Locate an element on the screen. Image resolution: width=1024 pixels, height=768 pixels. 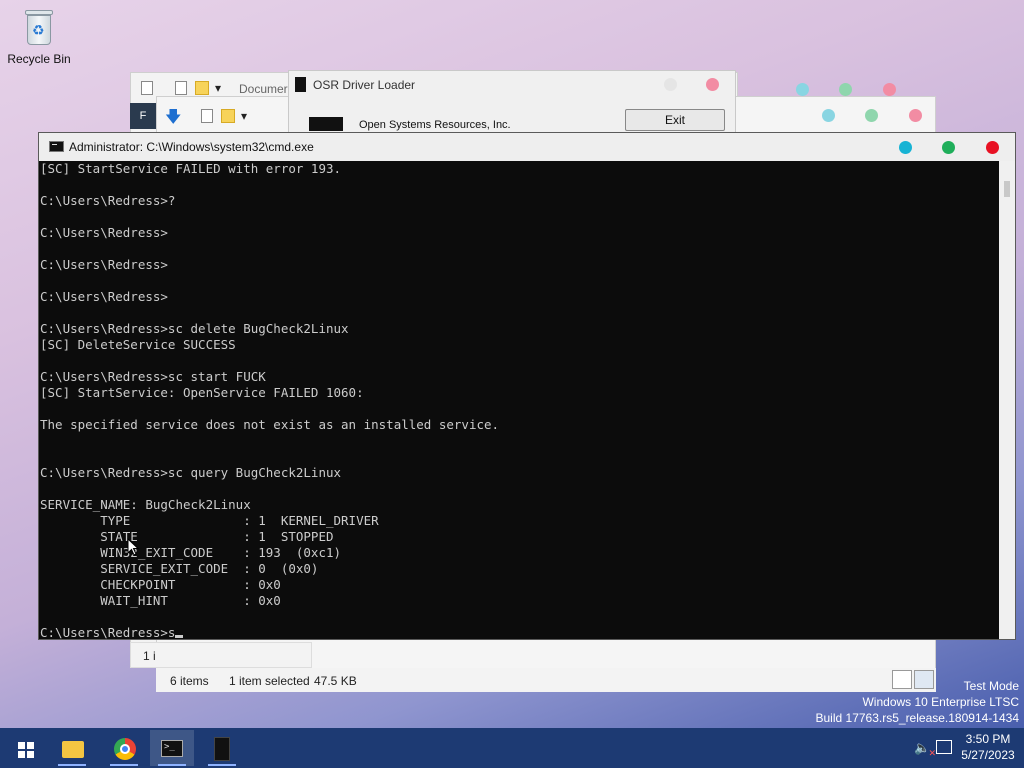
start-button is located at coordinates (24, 748).